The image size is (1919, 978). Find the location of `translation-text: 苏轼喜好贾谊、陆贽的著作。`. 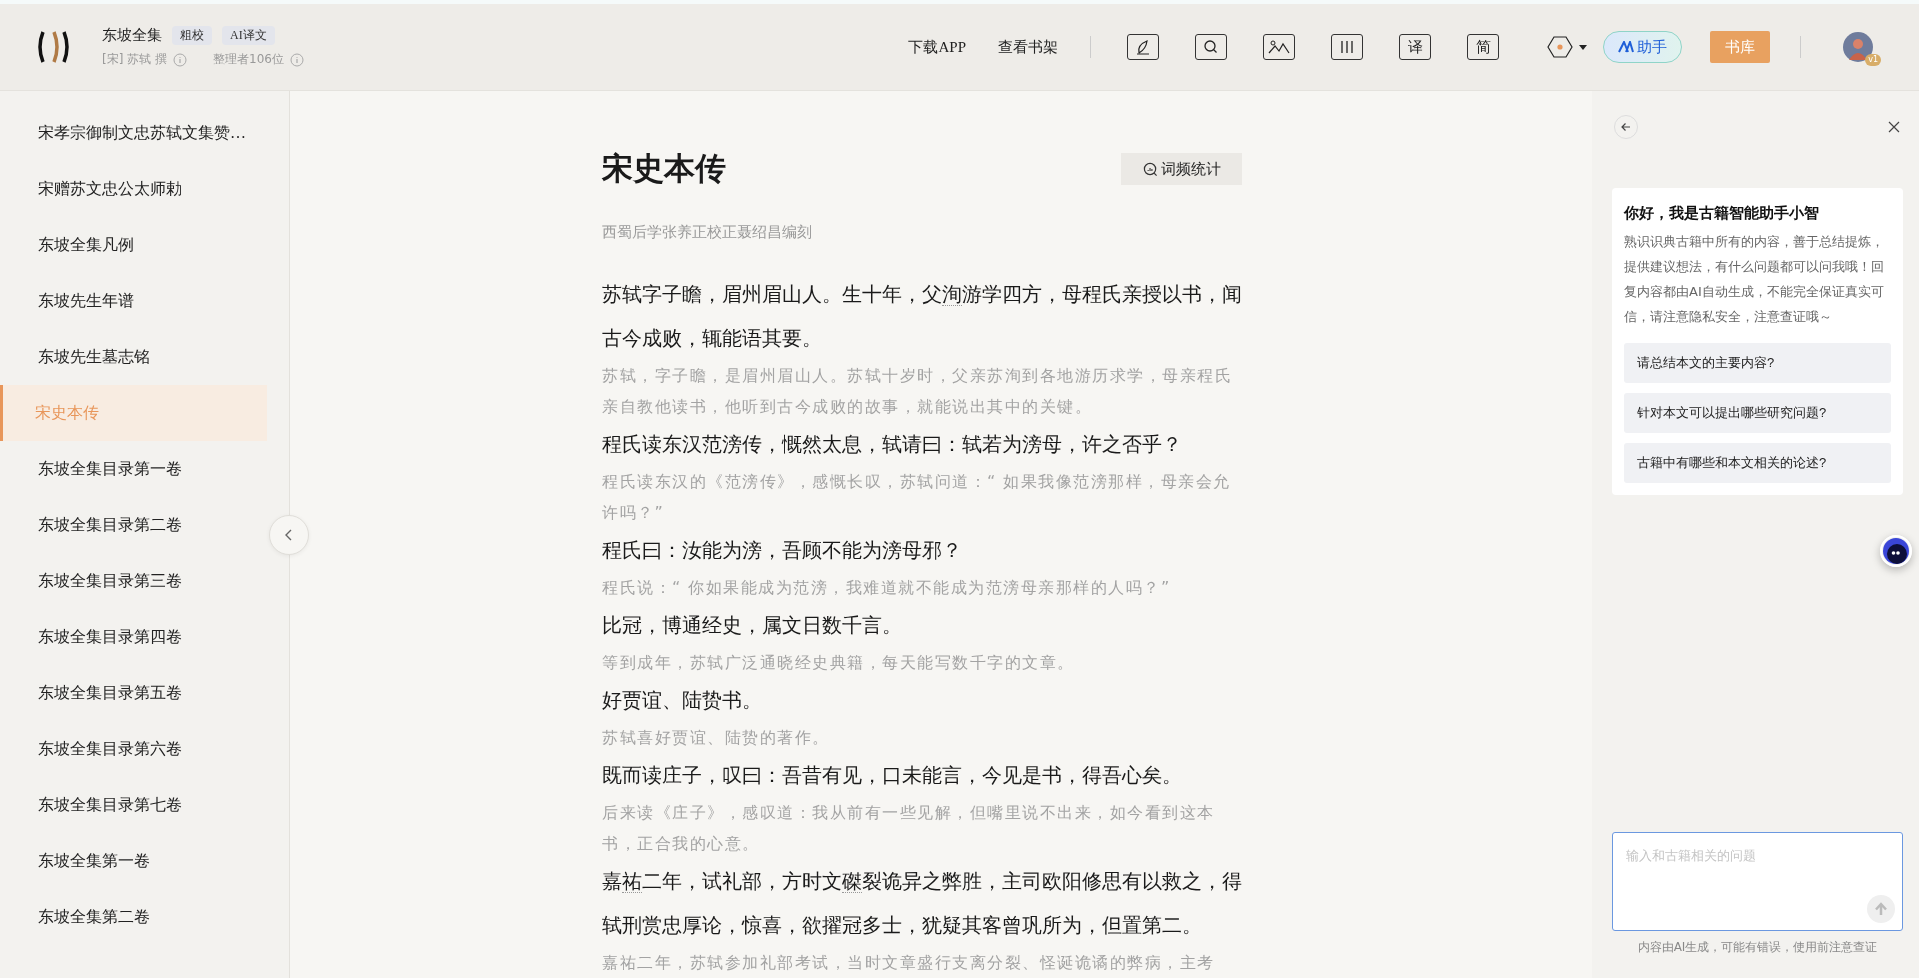

translation-text: 苏轼喜好贾谊、陆贽的著作。 is located at coordinates (716, 738).